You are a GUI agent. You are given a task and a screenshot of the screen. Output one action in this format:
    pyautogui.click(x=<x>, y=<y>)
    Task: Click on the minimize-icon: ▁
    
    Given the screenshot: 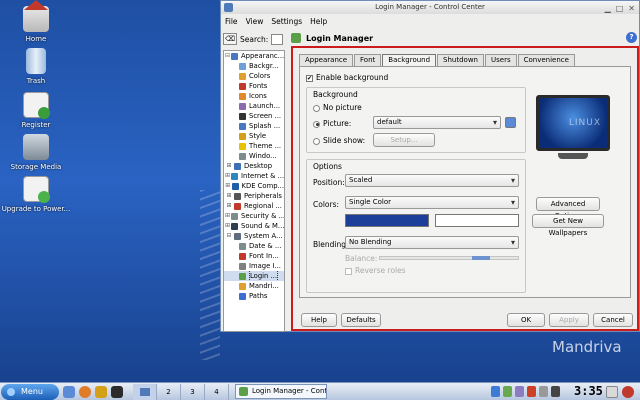 What is the action you would take?
    pyautogui.click(x=608, y=8)
    